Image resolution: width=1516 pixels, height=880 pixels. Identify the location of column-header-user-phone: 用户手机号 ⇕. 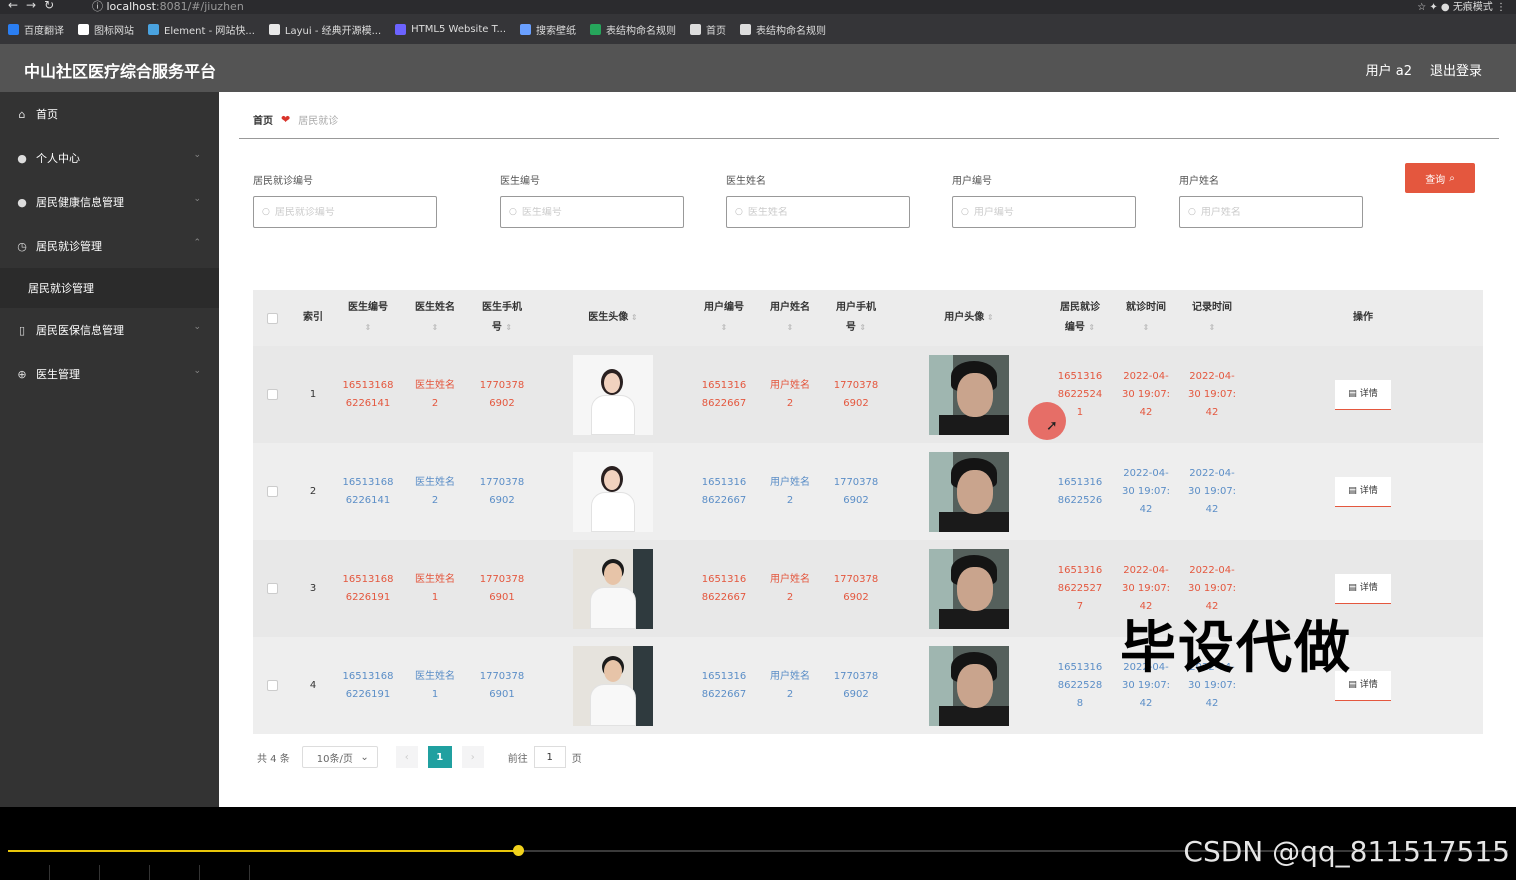
(856, 318).